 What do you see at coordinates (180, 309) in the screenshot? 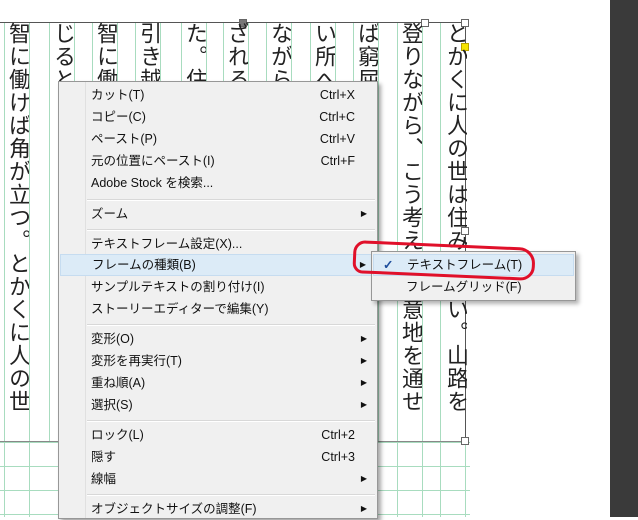
I see `menu-item-label: ストーリーエディターで編集(Y)` at bounding box center [180, 309].